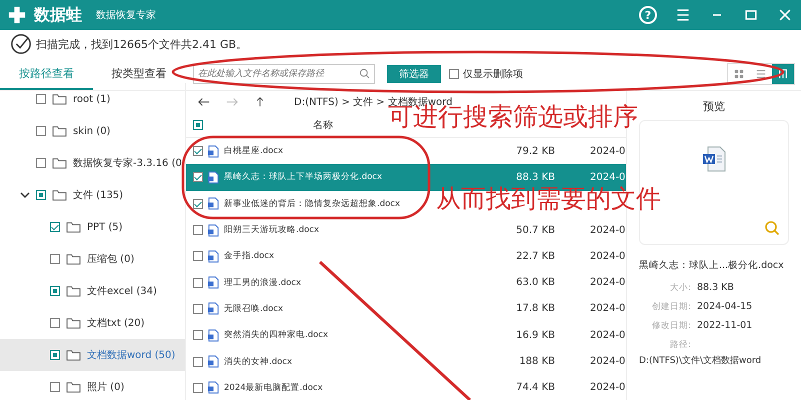  I want to click on file-size: 188 KB, so click(536, 362).